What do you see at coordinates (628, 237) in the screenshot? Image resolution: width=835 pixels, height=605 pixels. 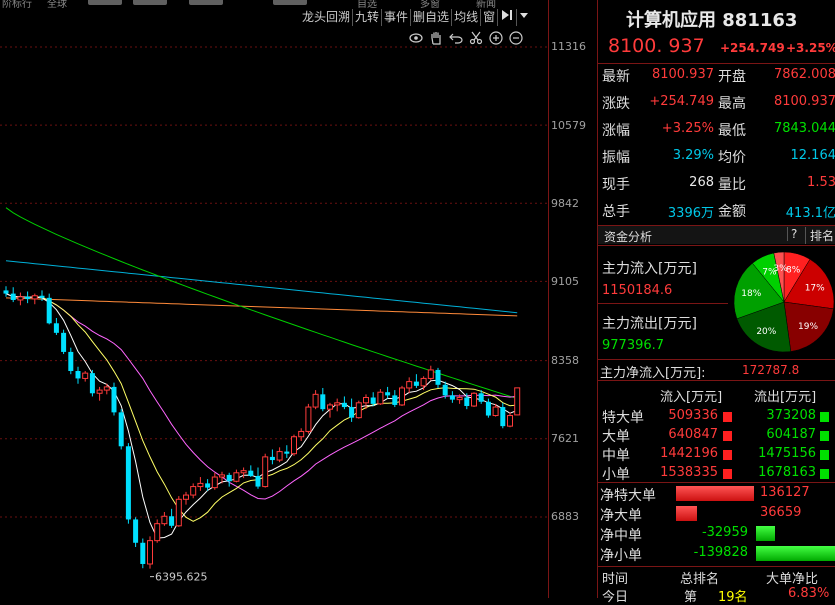 I see `fund-title: 资金分析` at bounding box center [628, 237].